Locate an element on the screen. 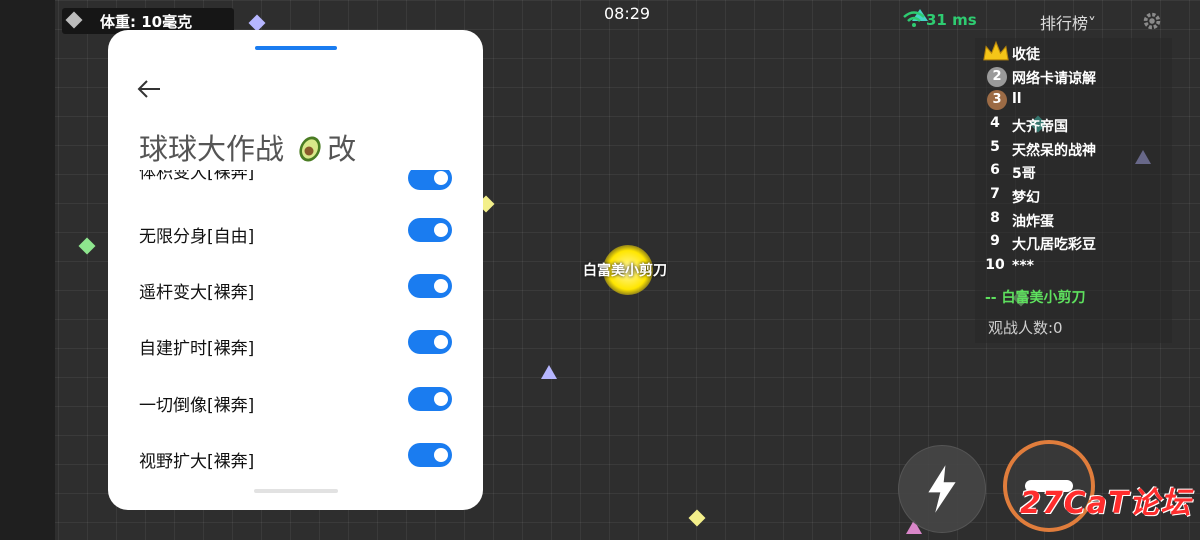 Image resolution: width=1200 pixels, height=540 pixels. option-row: 无限分身[自由] is located at coordinates (299, 233).